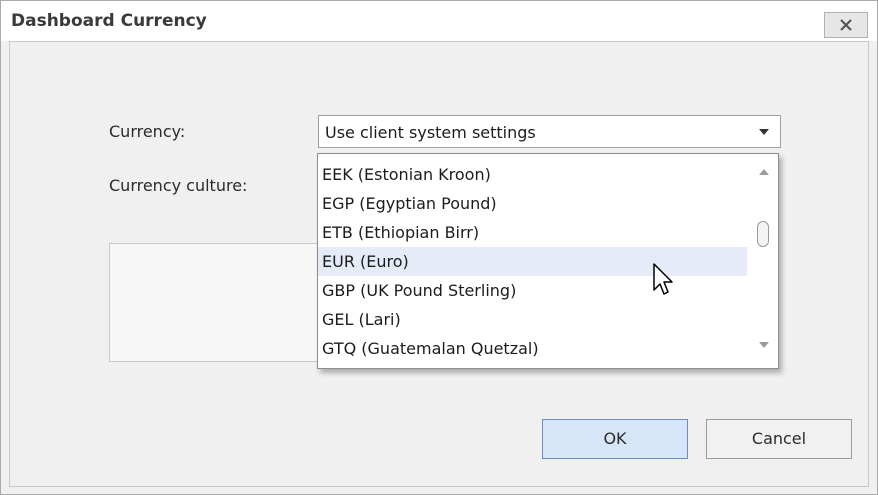 This screenshot has height=495, width=878. What do you see at coordinates (779, 439) in the screenshot?
I see `cancel-button: Cancel` at bounding box center [779, 439].